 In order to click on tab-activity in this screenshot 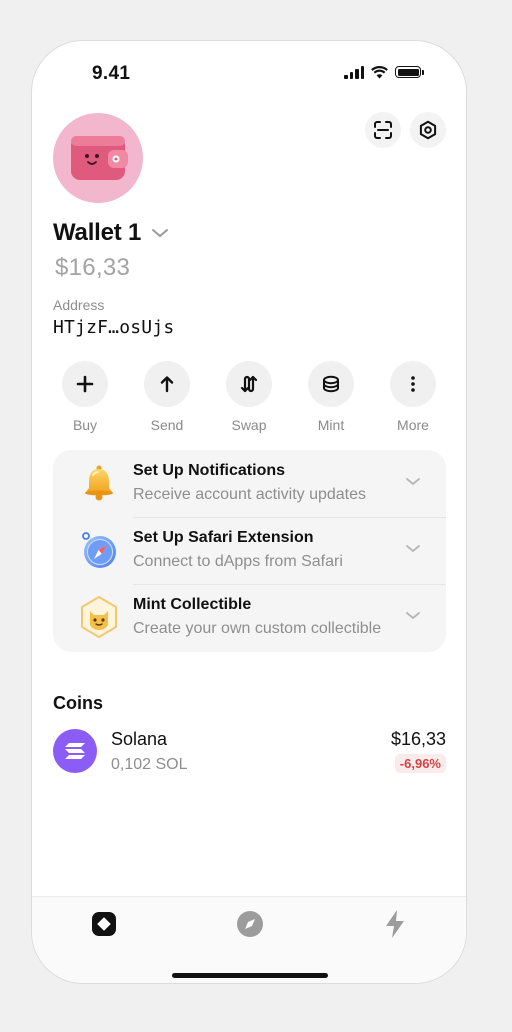, I will do `click(395, 924)`.